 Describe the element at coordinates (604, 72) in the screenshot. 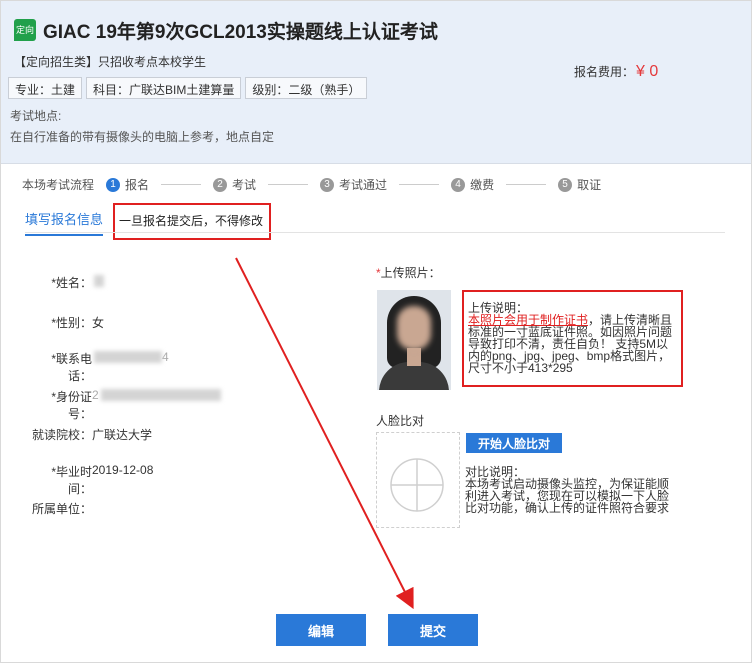

I see `fee-label: 报名费用：` at that location.